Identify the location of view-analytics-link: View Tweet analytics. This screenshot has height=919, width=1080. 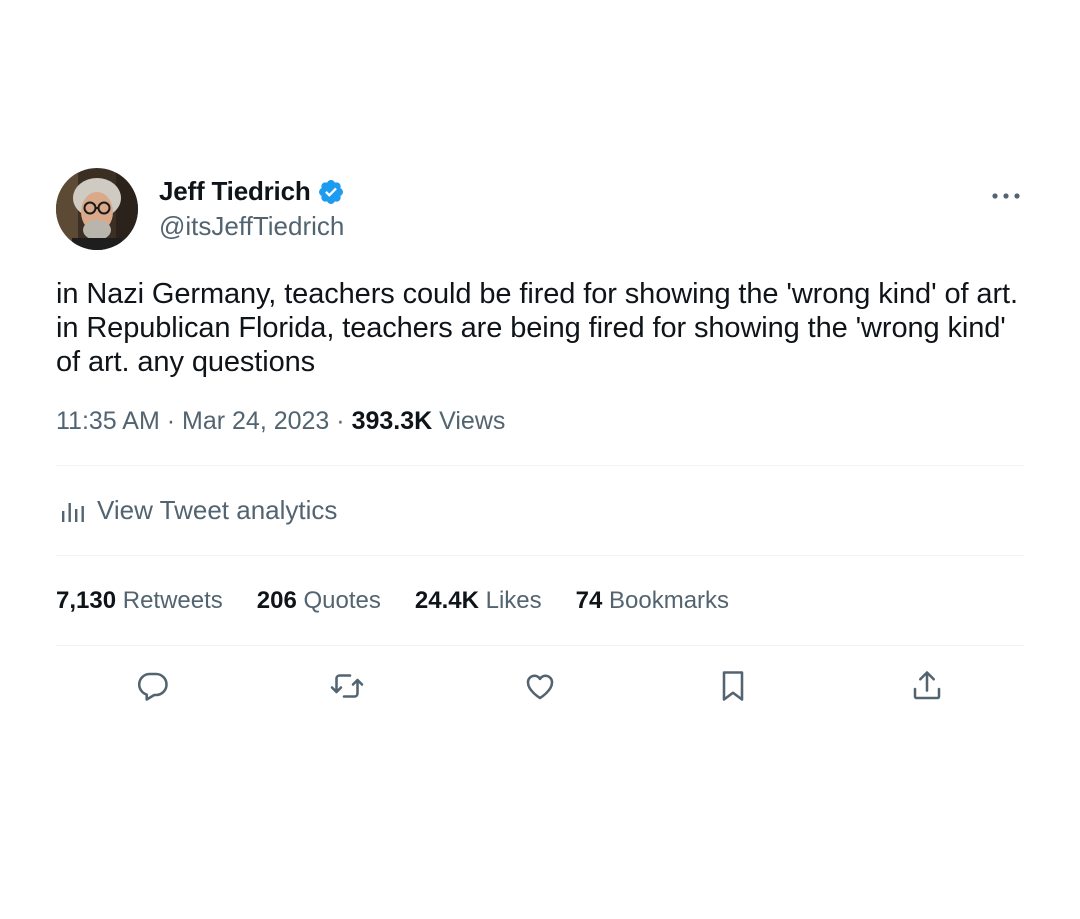
(540, 510).